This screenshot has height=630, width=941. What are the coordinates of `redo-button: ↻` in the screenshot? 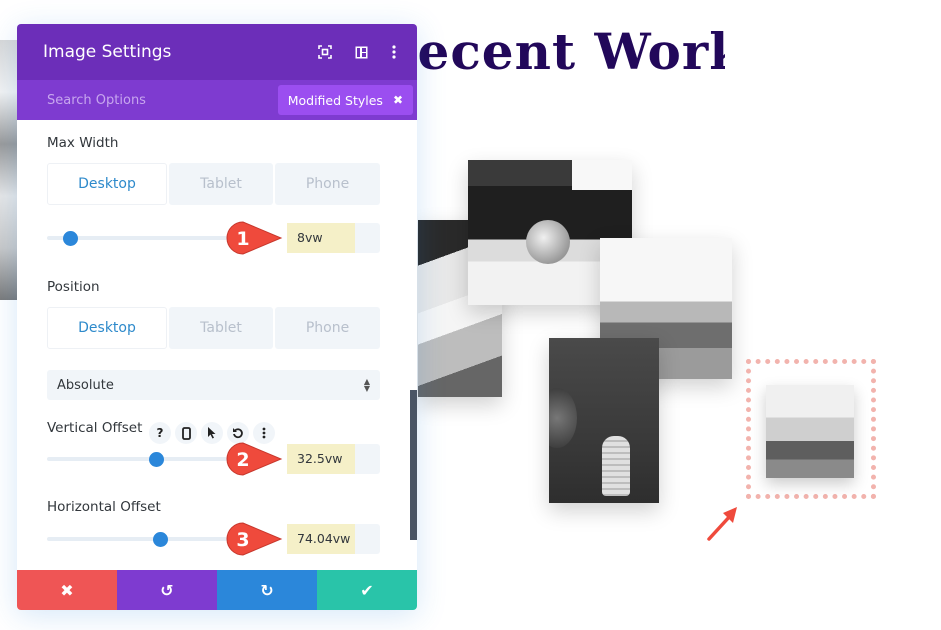 It's located at (267, 590).